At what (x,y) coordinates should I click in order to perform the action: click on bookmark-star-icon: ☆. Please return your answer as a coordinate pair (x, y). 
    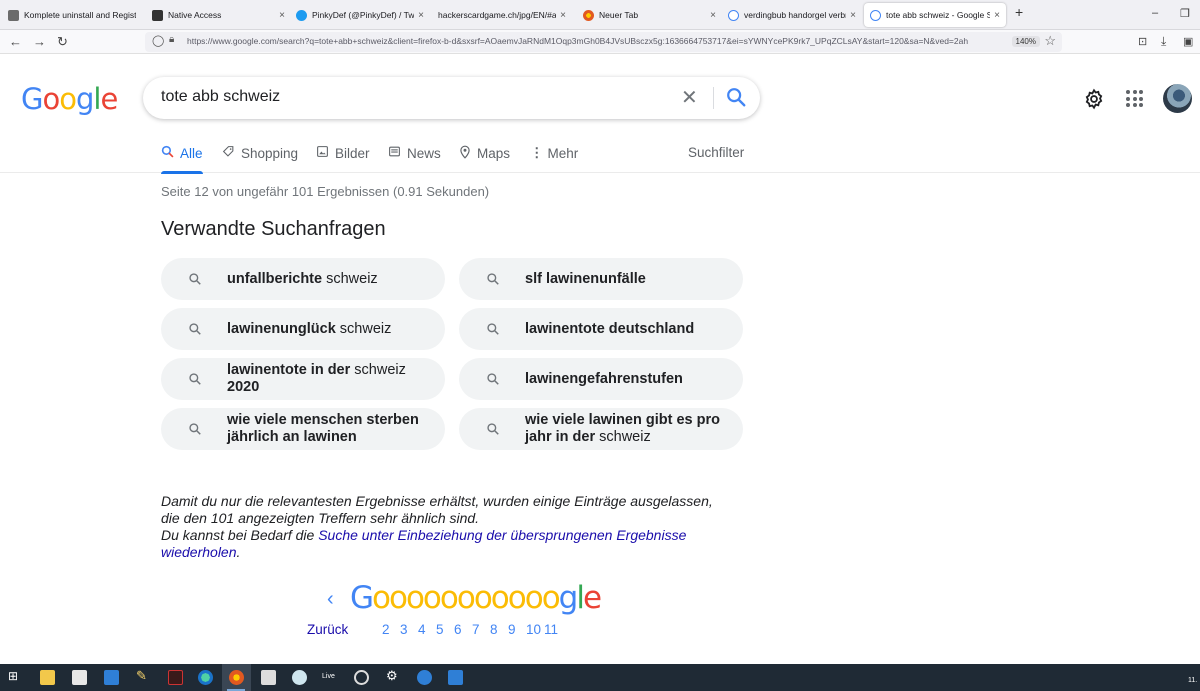
    Looking at the image, I should click on (1050, 41).